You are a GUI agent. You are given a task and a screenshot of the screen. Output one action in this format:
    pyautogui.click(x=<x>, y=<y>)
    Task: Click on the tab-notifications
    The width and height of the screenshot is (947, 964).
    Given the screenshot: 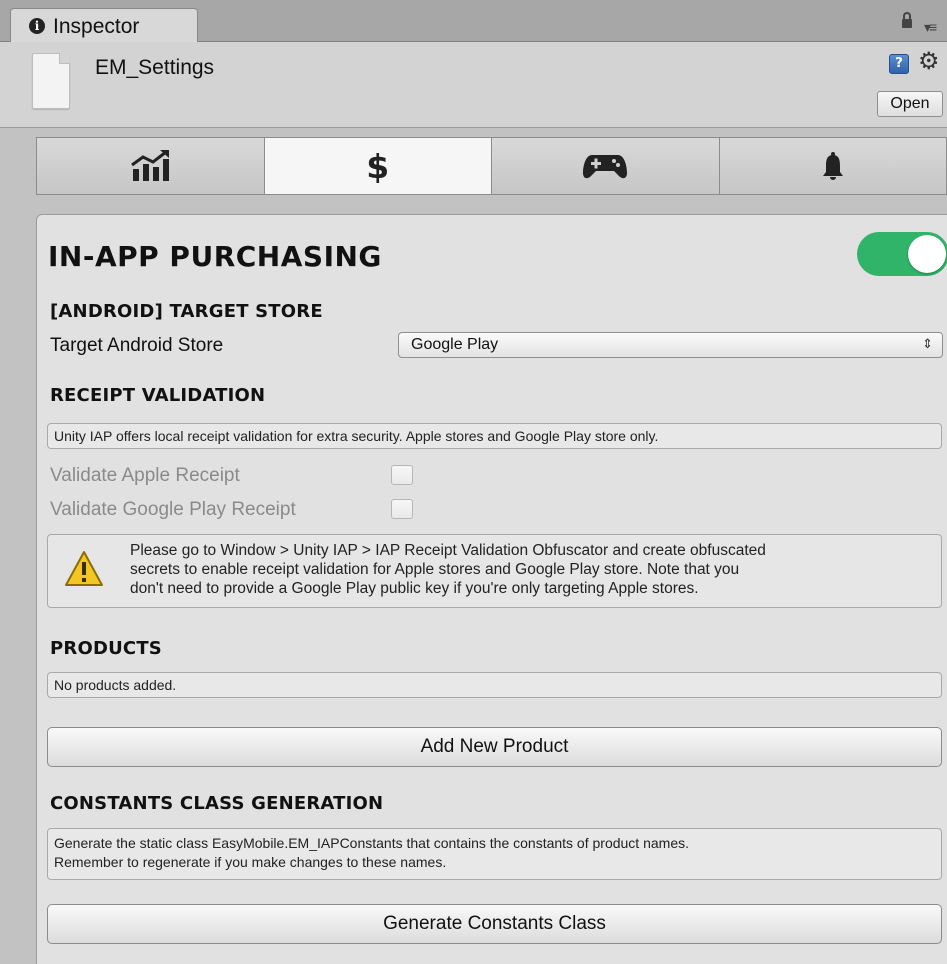 What is the action you would take?
    pyautogui.click(x=833, y=166)
    